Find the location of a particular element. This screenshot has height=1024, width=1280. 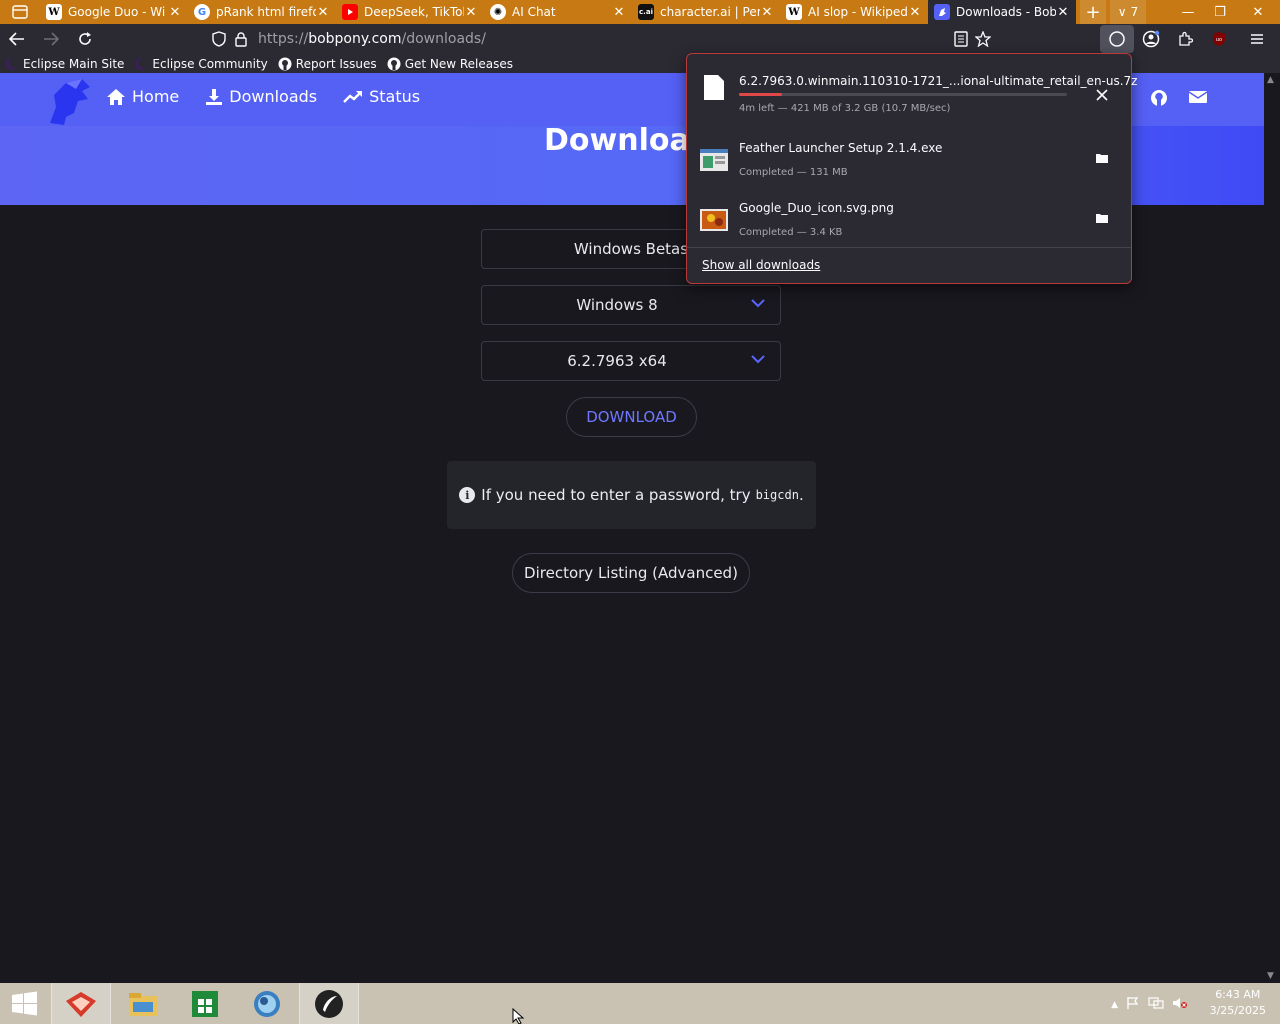

url-text: https://bobpony.com/downloads/ is located at coordinates (372, 39).